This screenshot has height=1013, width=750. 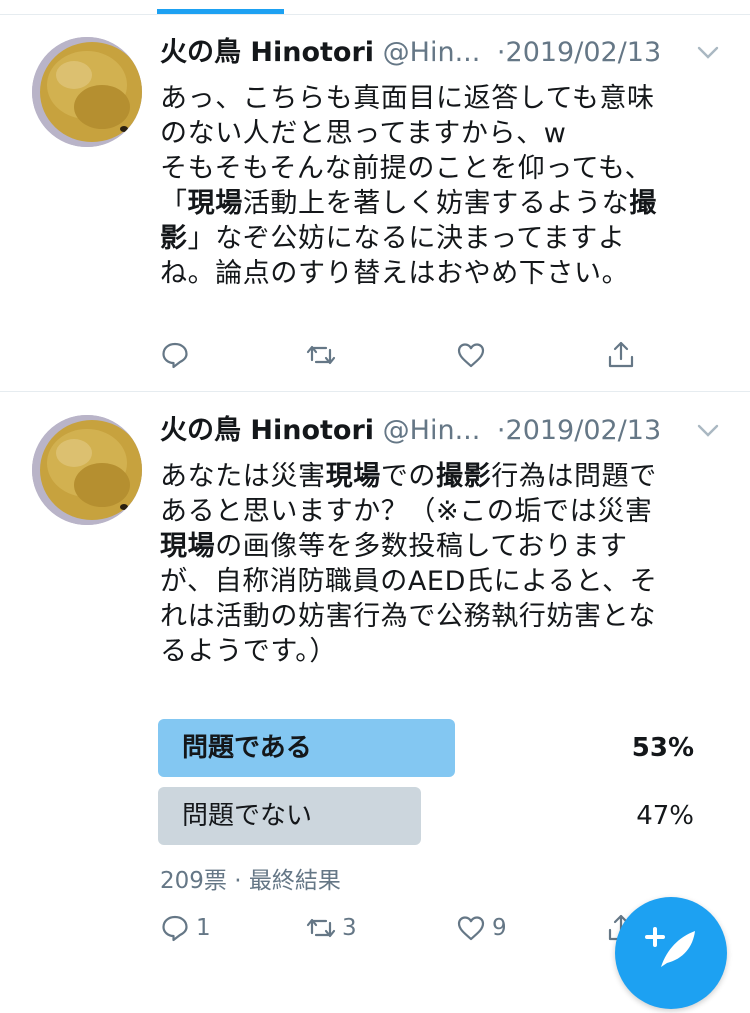 I want to click on text-run: のない人だと思ってますから、w, so click(x=363, y=133).